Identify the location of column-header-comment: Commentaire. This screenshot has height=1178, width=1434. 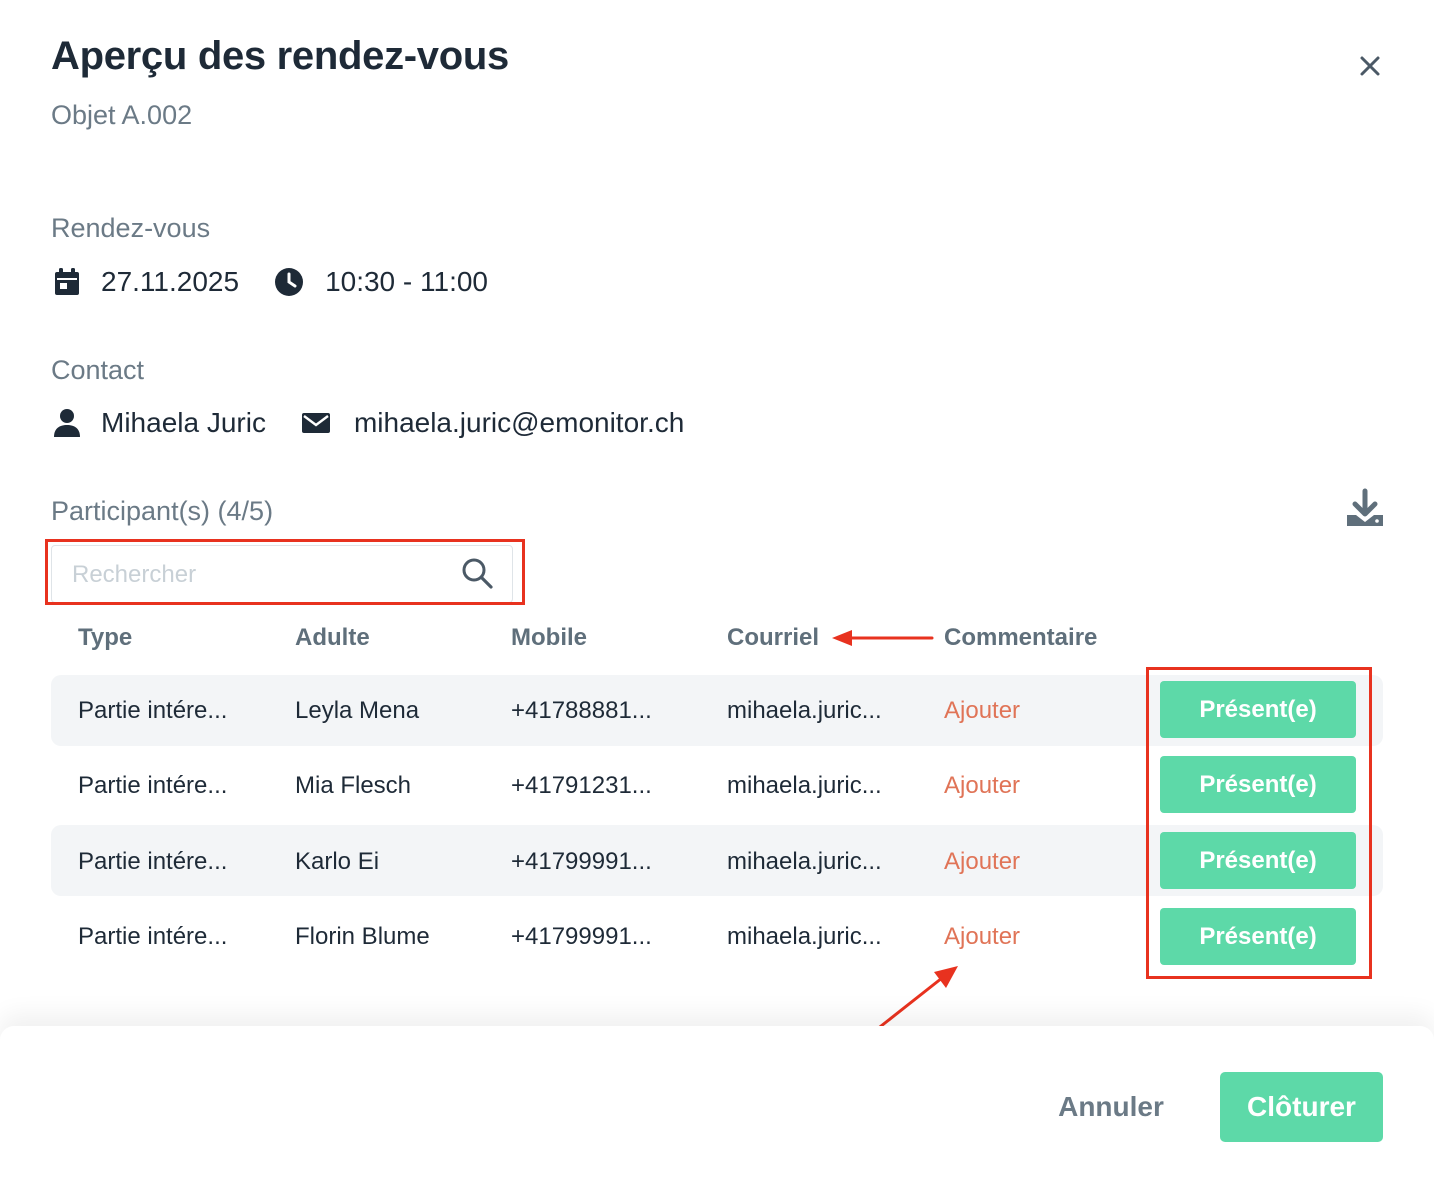
(1021, 637).